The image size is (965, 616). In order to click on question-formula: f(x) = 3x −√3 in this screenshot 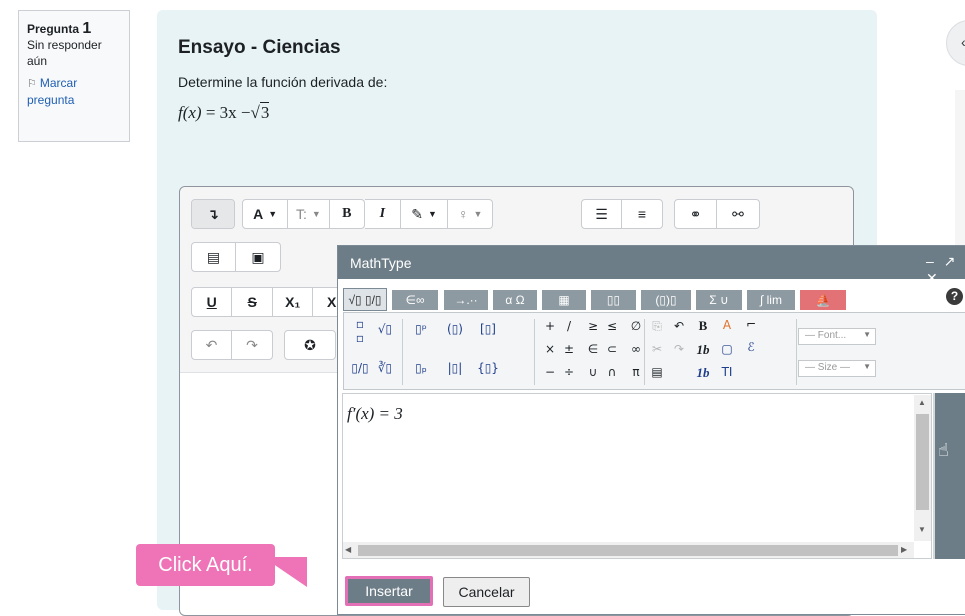, I will do `click(224, 112)`.